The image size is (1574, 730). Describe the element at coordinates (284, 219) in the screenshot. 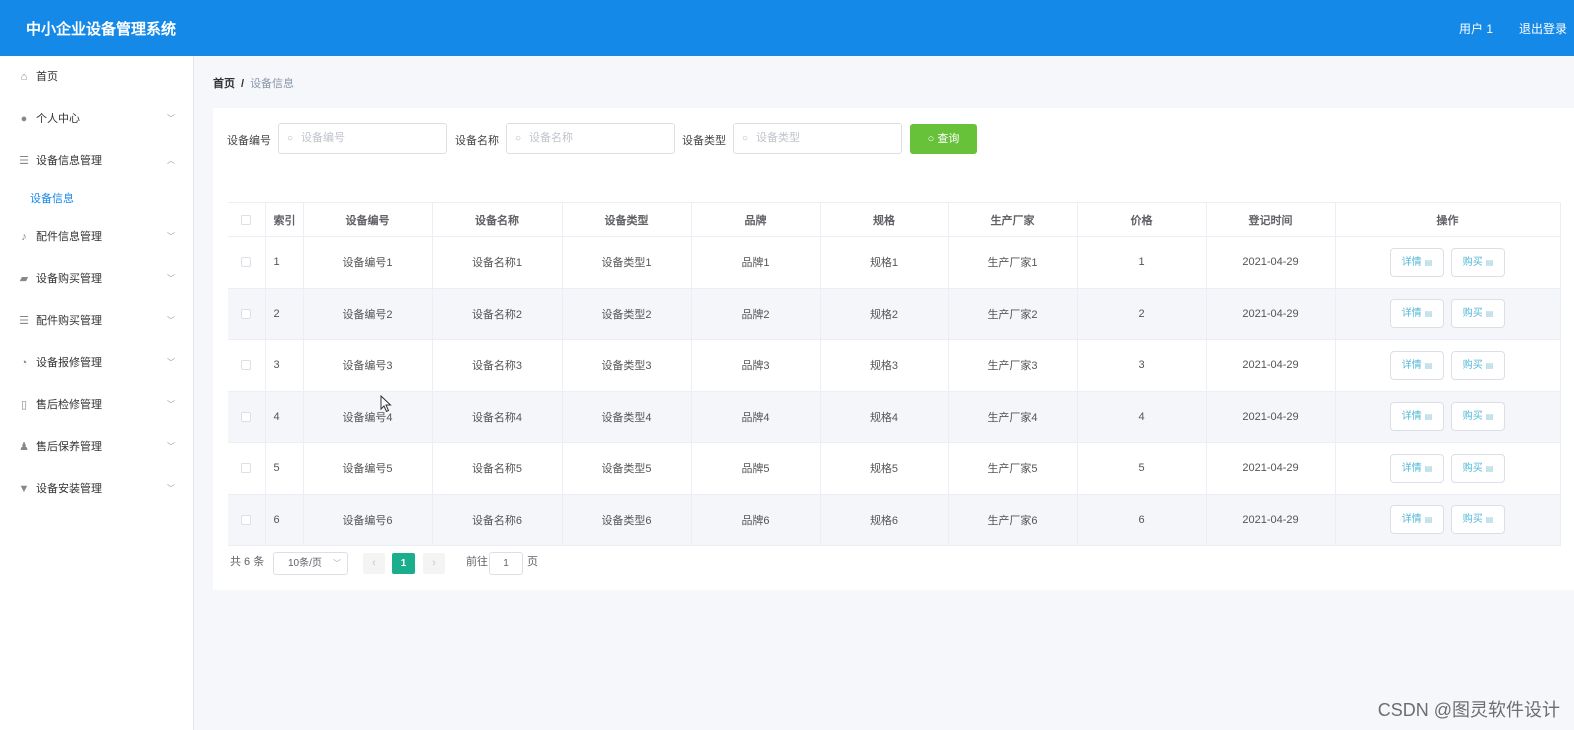

I see `column-header: 索引` at that location.